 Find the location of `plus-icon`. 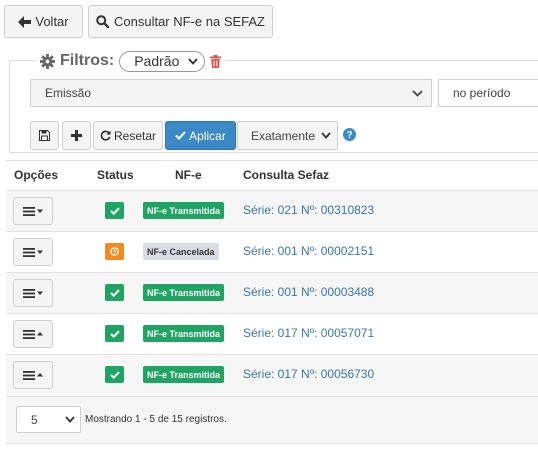

plus-icon is located at coordinates (76, 135).